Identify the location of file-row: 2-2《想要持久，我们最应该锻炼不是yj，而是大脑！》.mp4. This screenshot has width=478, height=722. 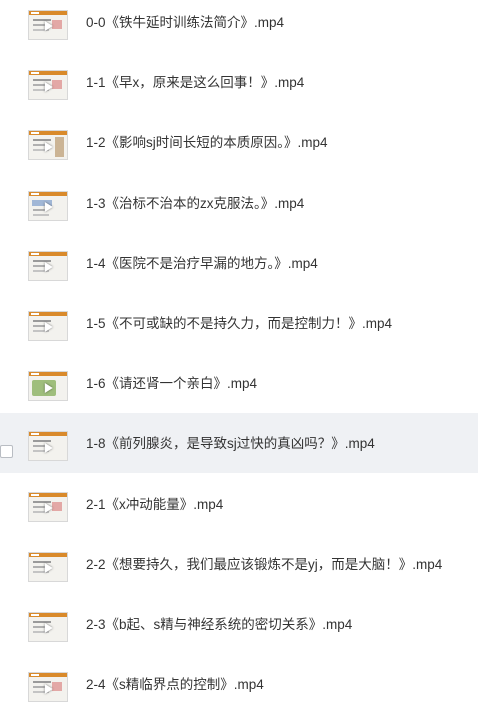
(239, 572).